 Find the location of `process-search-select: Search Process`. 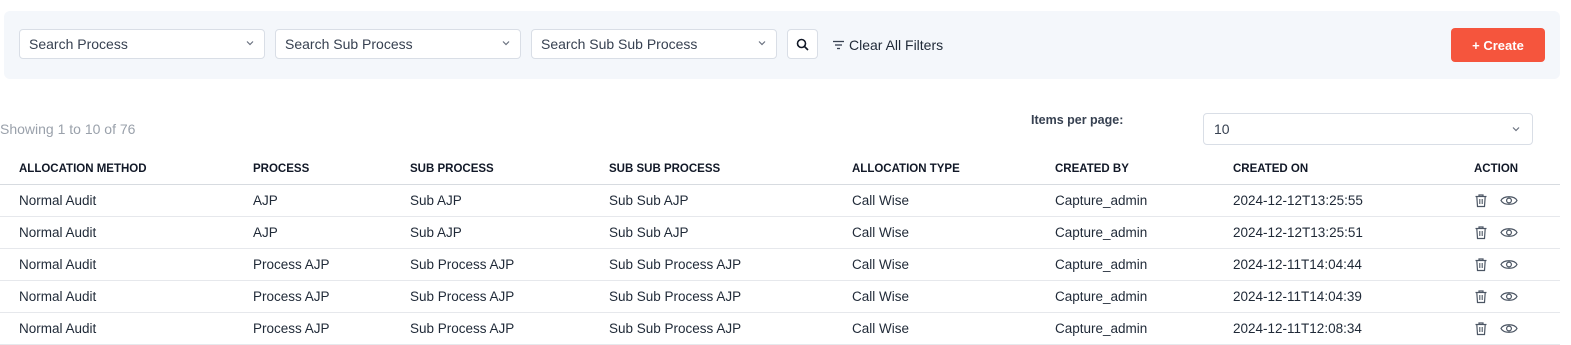

process-search-select: Search Process is located at coordinates (142, 44).